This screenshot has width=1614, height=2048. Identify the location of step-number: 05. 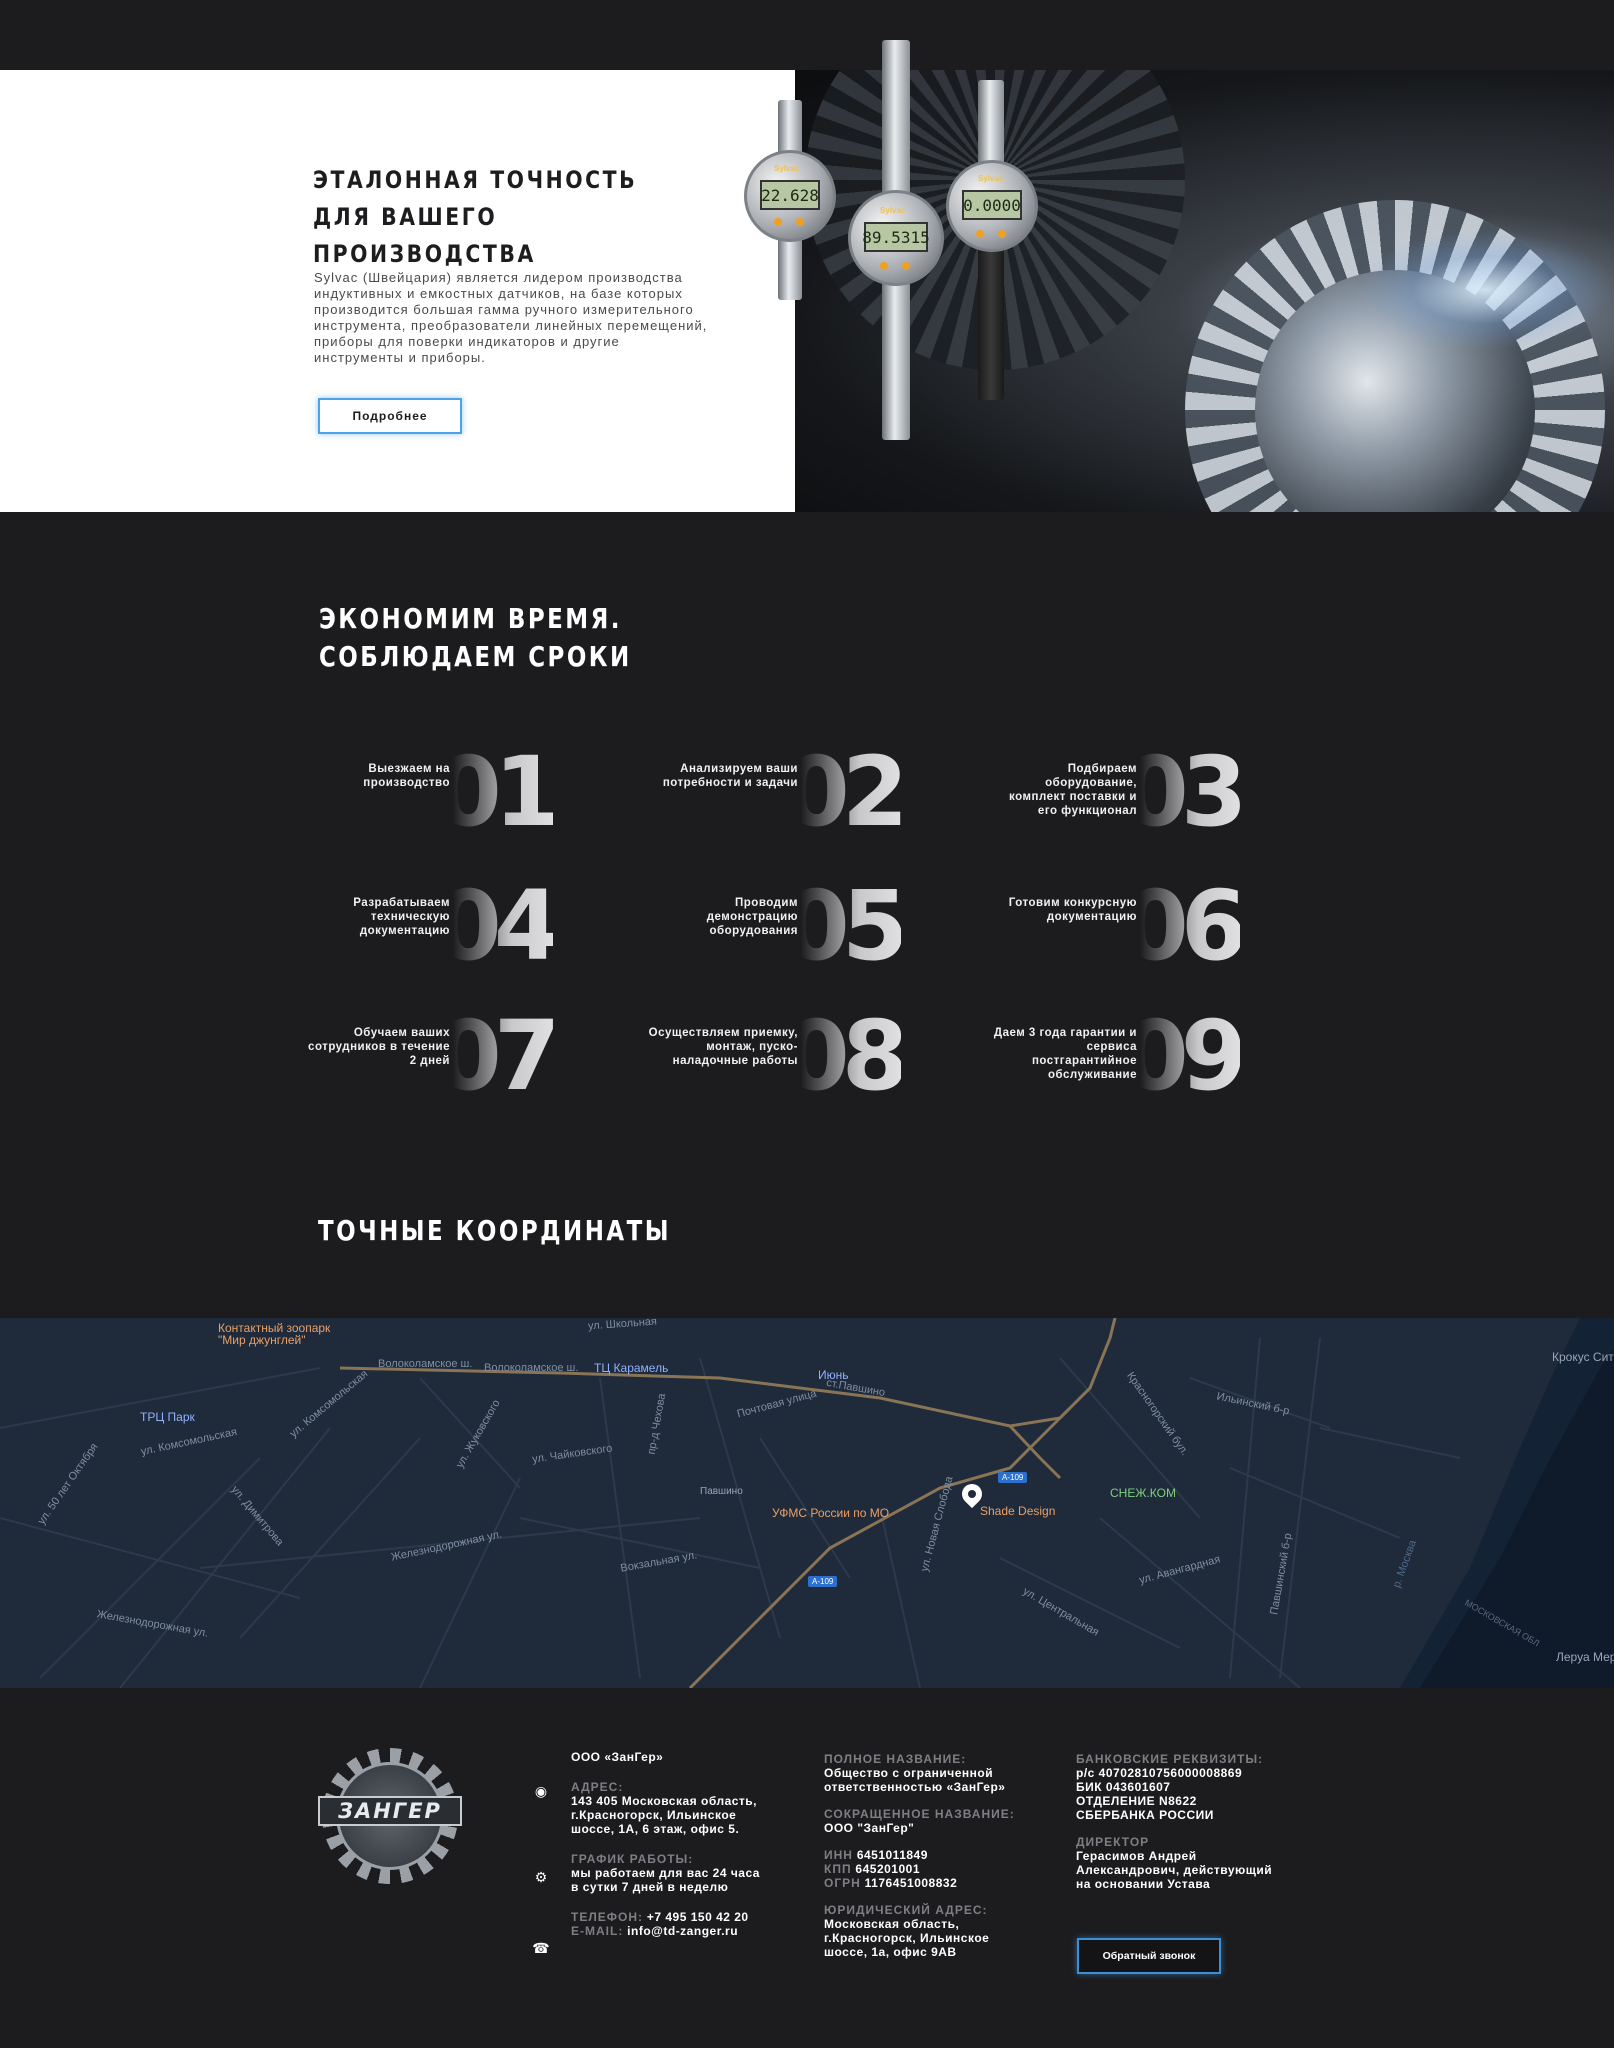
(846, 926).